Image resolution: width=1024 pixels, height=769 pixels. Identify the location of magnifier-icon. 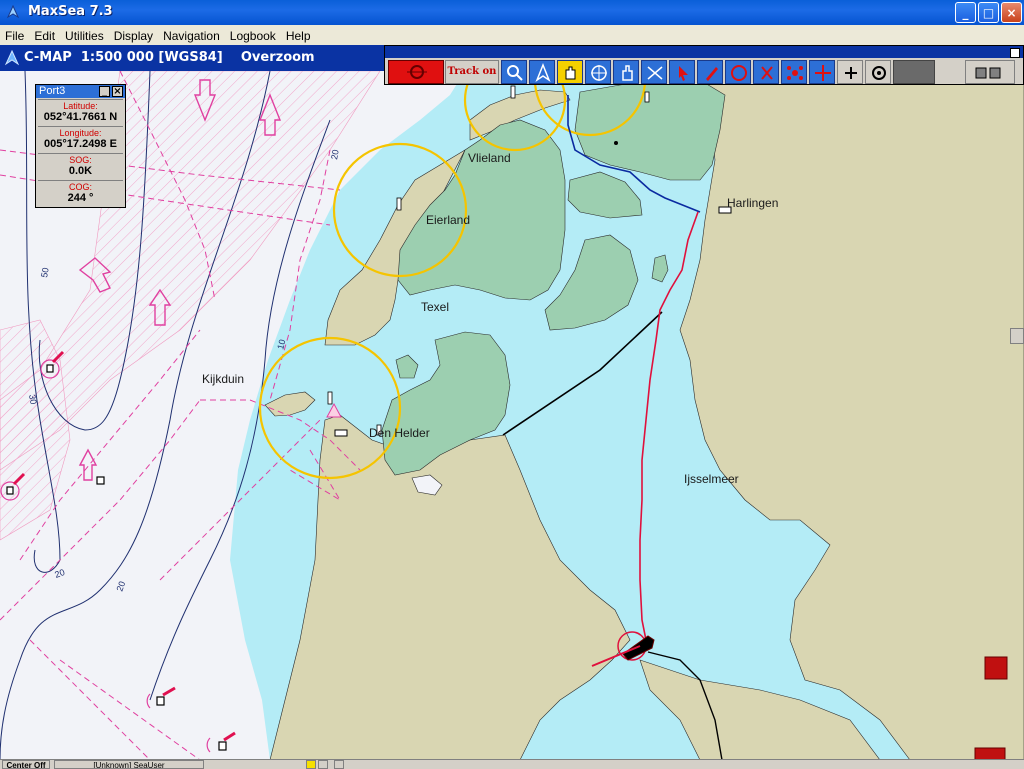
(515, 73).